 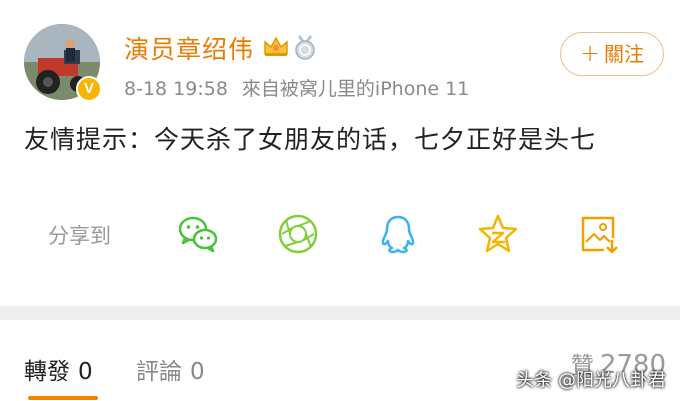 What do you see at coordinates (298, 234) in the screenshot?
I see `moments-icon` at bounding box center [298, 234].